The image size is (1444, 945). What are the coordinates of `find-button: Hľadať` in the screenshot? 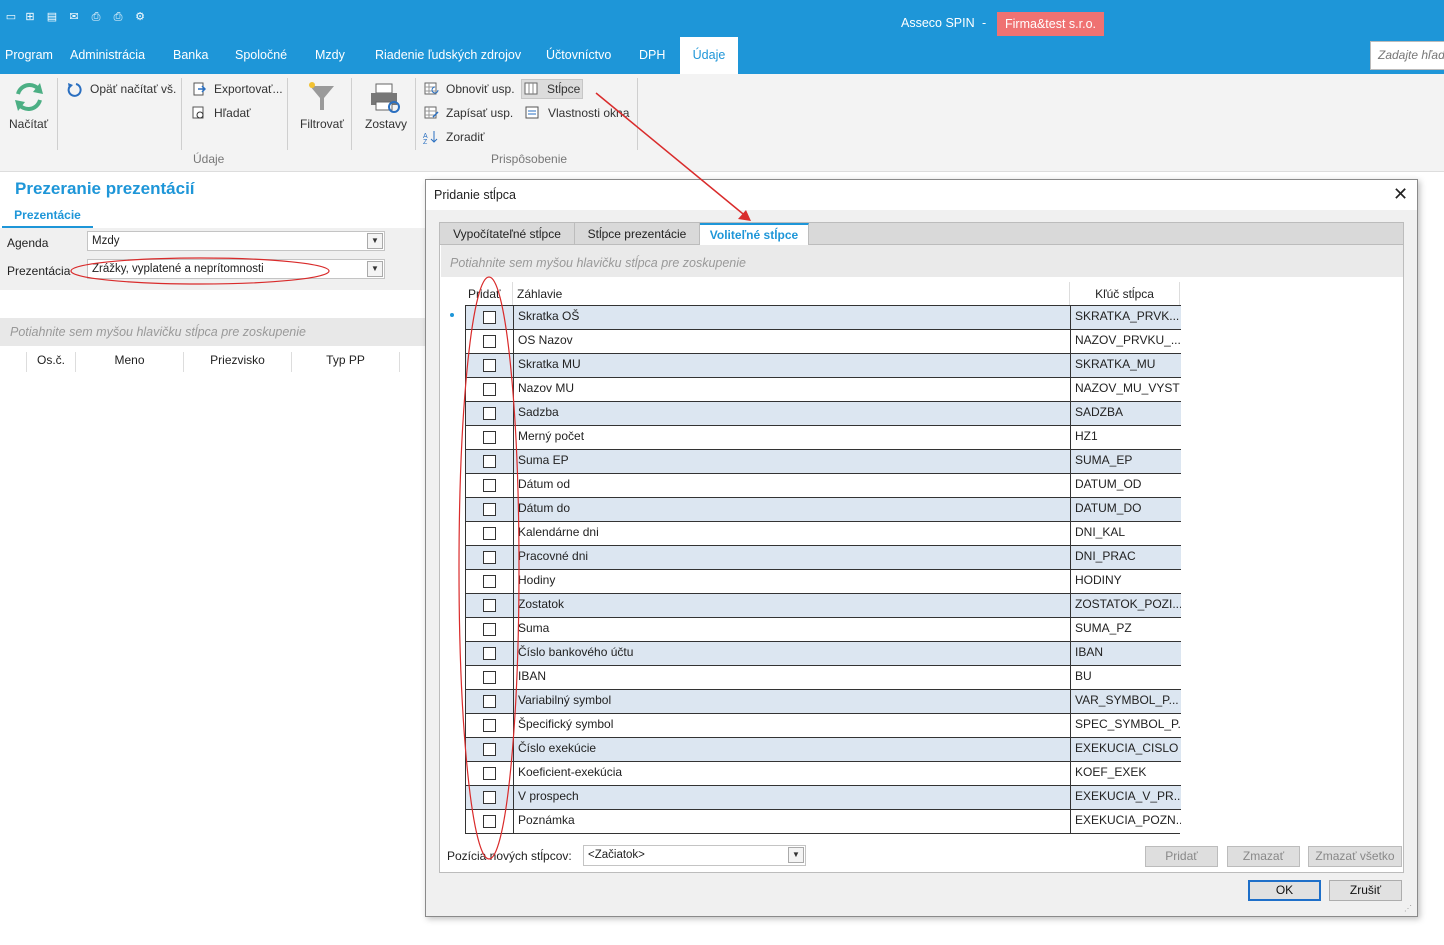 It's located at (232, 113).